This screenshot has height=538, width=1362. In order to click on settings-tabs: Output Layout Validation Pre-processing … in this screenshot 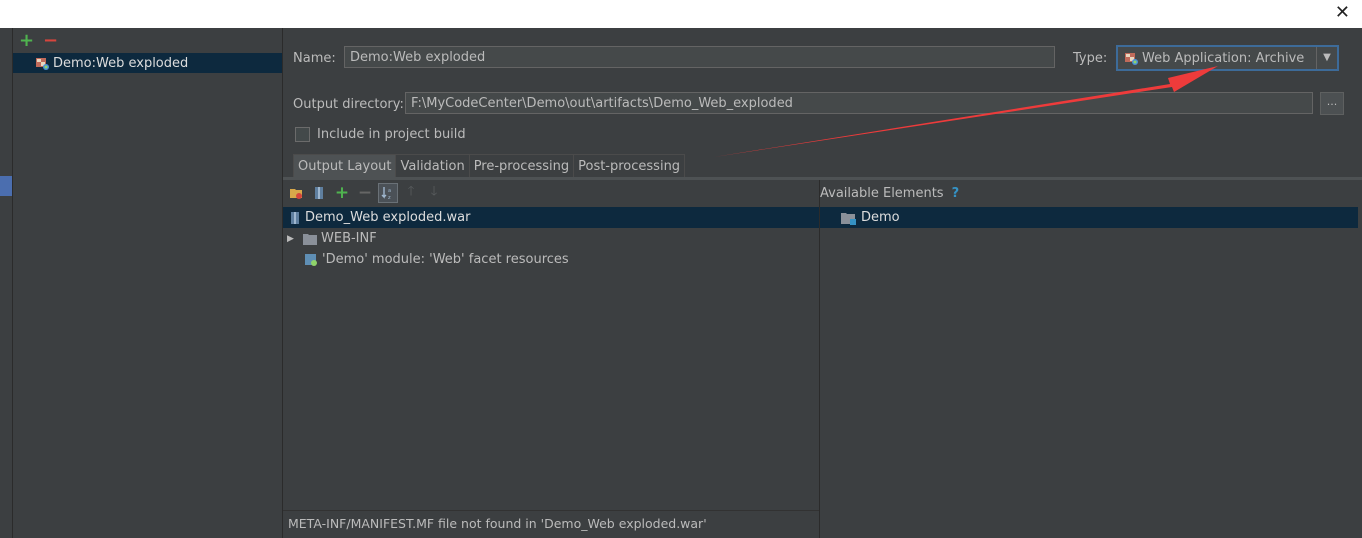, I will do `click(489, 165)`.